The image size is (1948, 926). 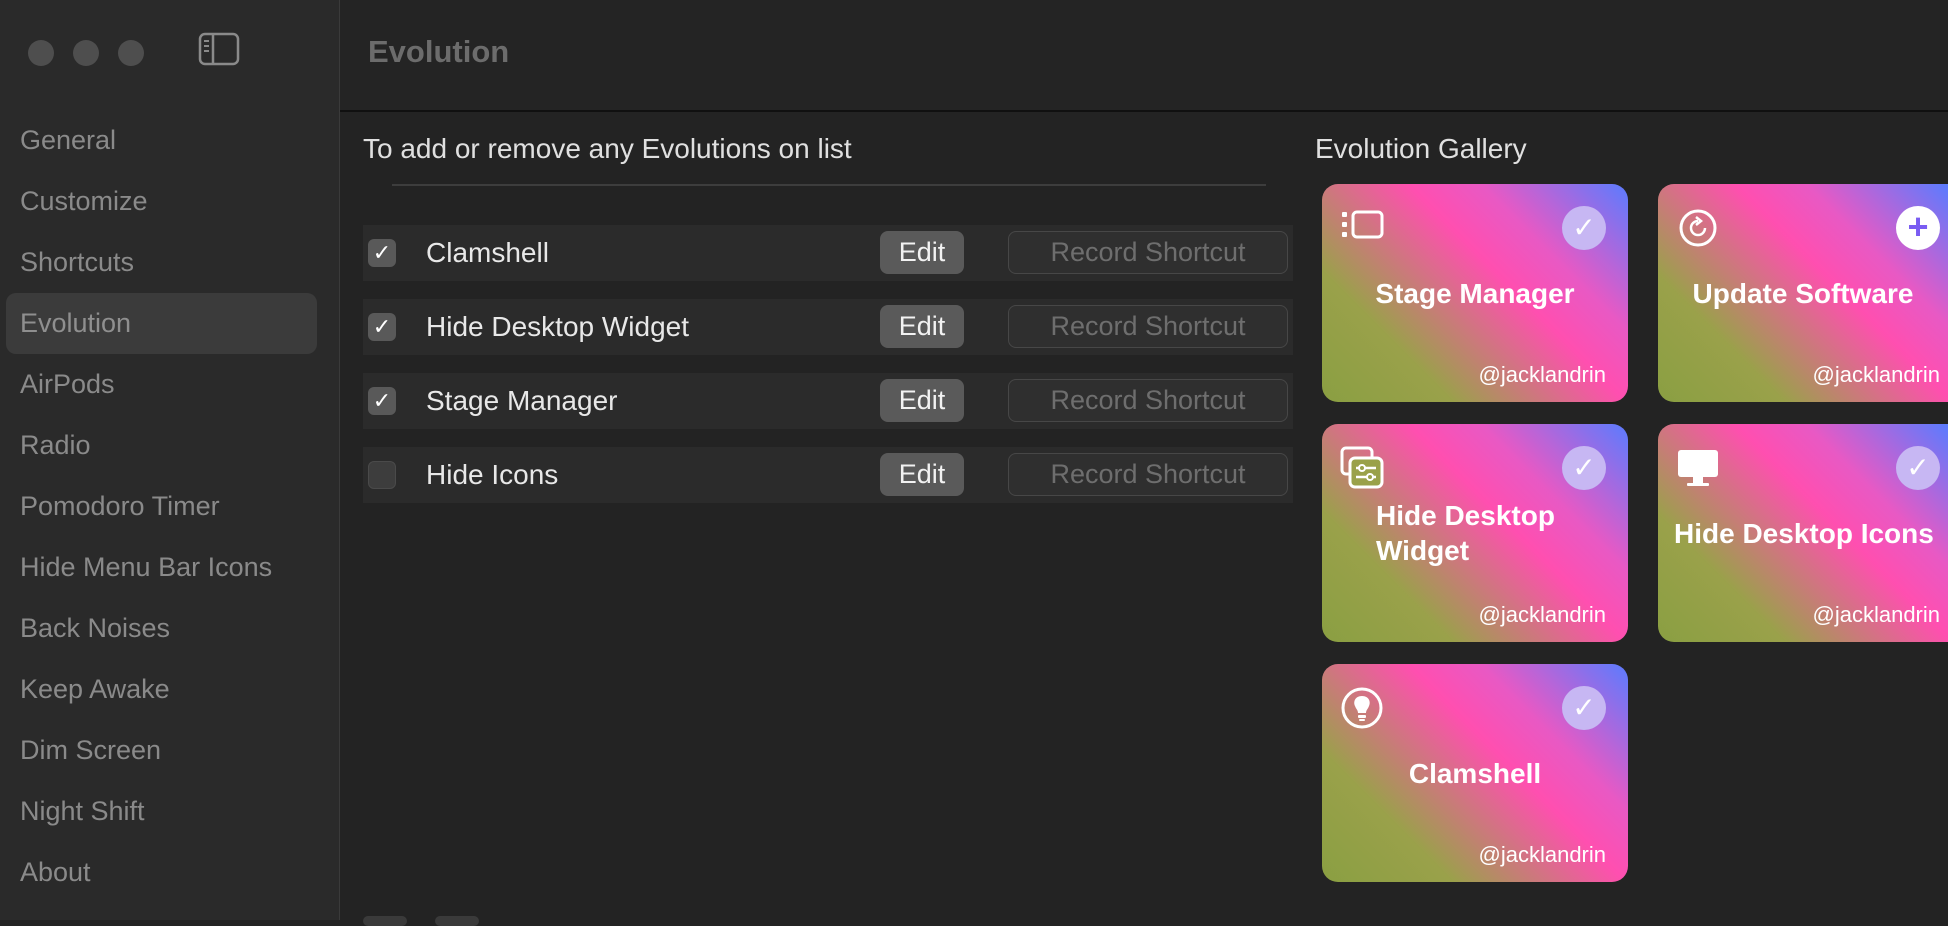 What do you see at coordinates (487, 252) in the screenshot?
I see `evolution-label: Clamshell` at bounding box center [487, 252].